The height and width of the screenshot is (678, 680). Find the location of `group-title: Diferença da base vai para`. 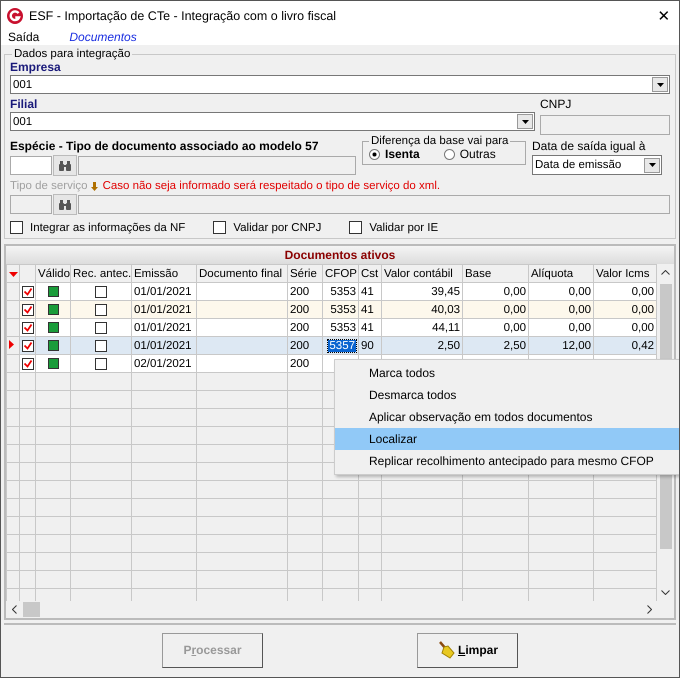

group-title: Diferença da base vai para is located at coordinates (440, 141).